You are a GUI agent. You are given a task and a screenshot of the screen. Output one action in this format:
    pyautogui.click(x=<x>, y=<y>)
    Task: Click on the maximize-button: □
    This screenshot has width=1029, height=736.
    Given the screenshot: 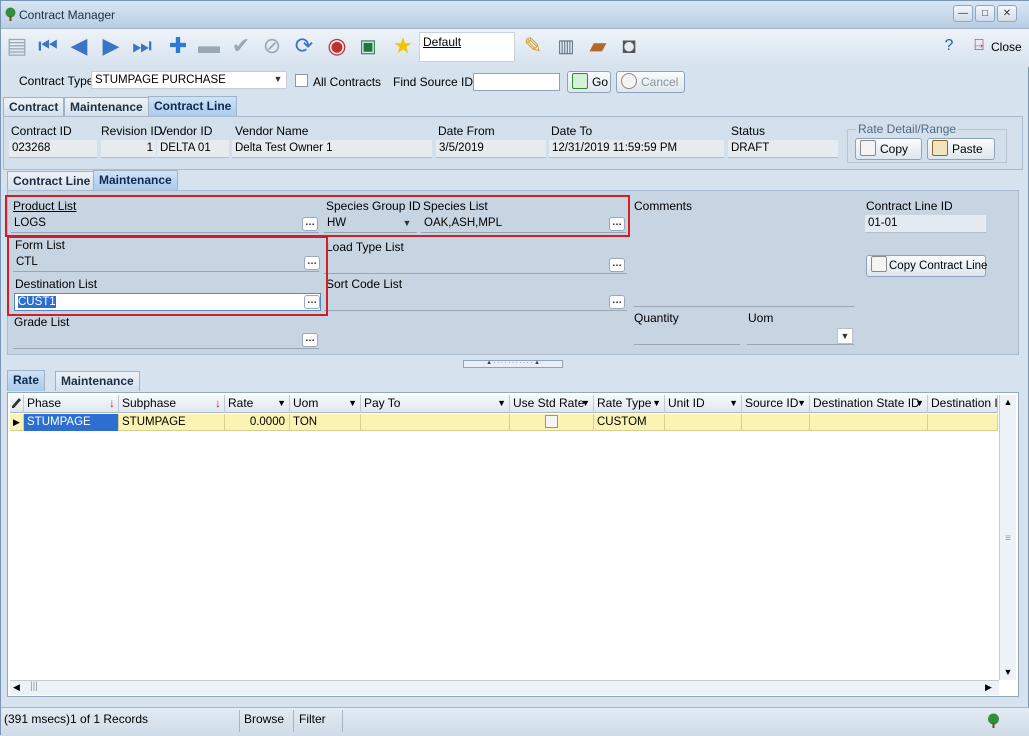 What is the action you would take?
    pyautogui.click(x=985, y=13)
    